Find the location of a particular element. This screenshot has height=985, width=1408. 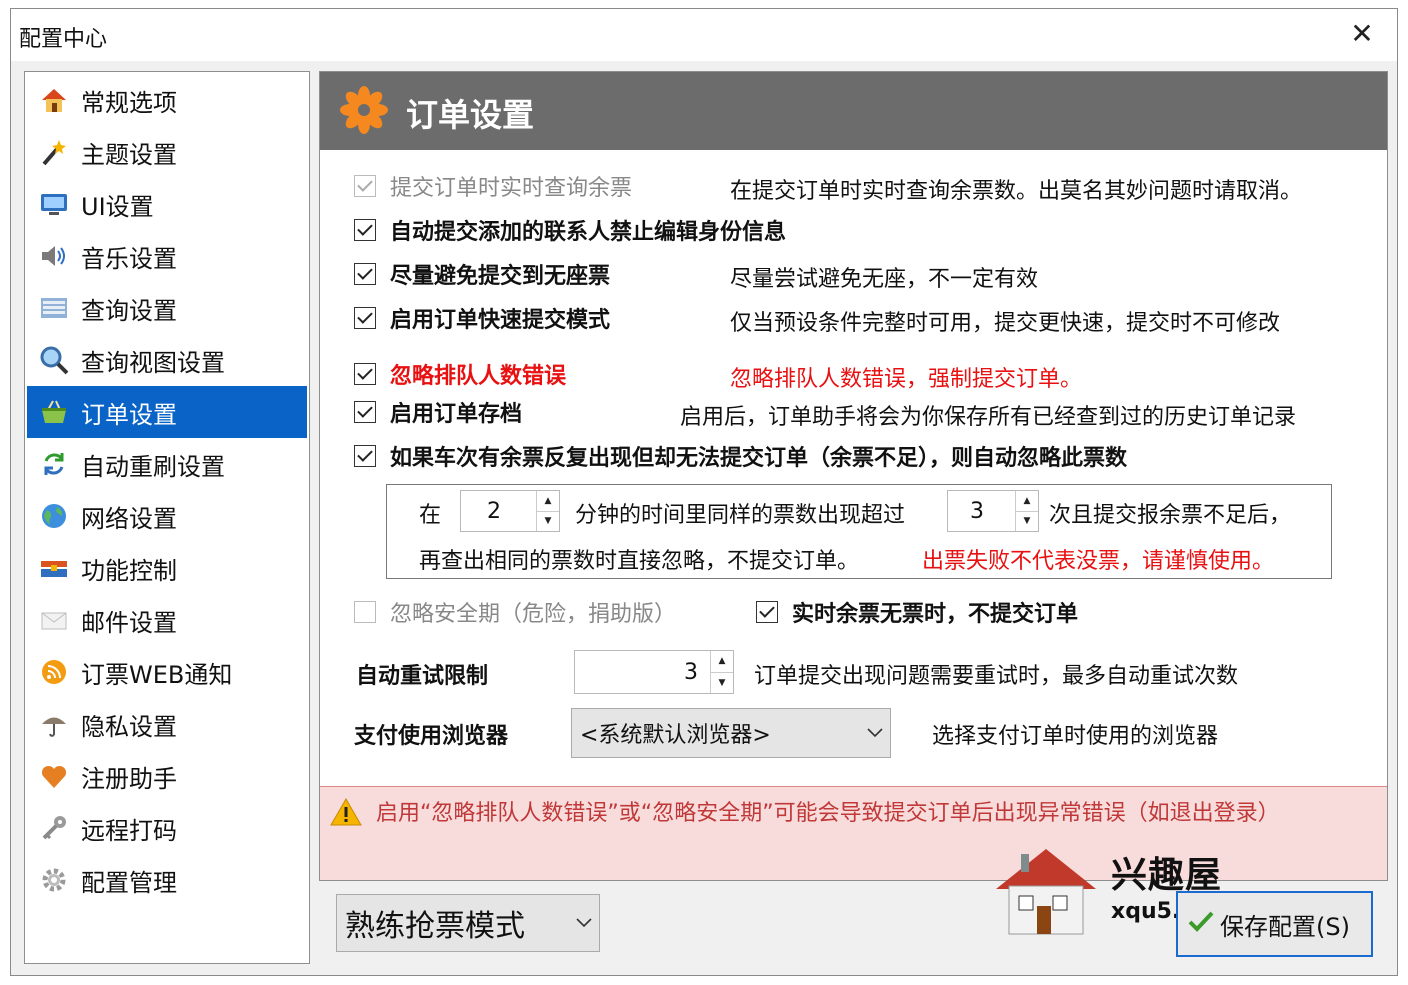

key-icon is located at coordinates (54, 828).